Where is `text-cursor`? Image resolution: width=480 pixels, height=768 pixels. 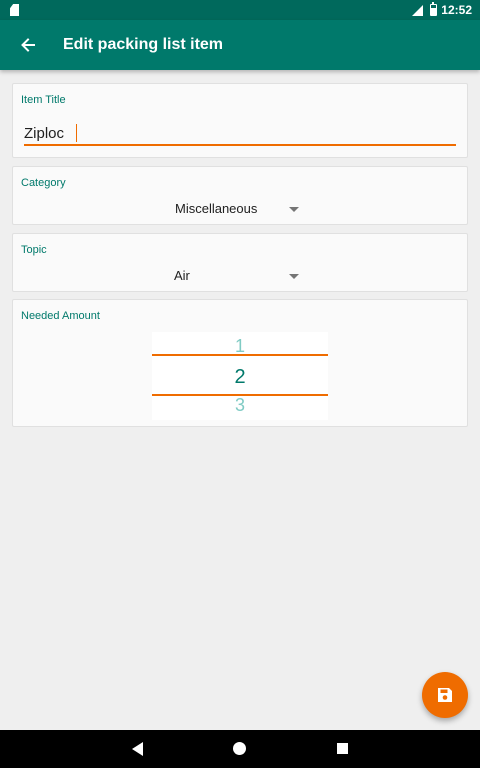
text-cursor is located at coordinates (76, 133).